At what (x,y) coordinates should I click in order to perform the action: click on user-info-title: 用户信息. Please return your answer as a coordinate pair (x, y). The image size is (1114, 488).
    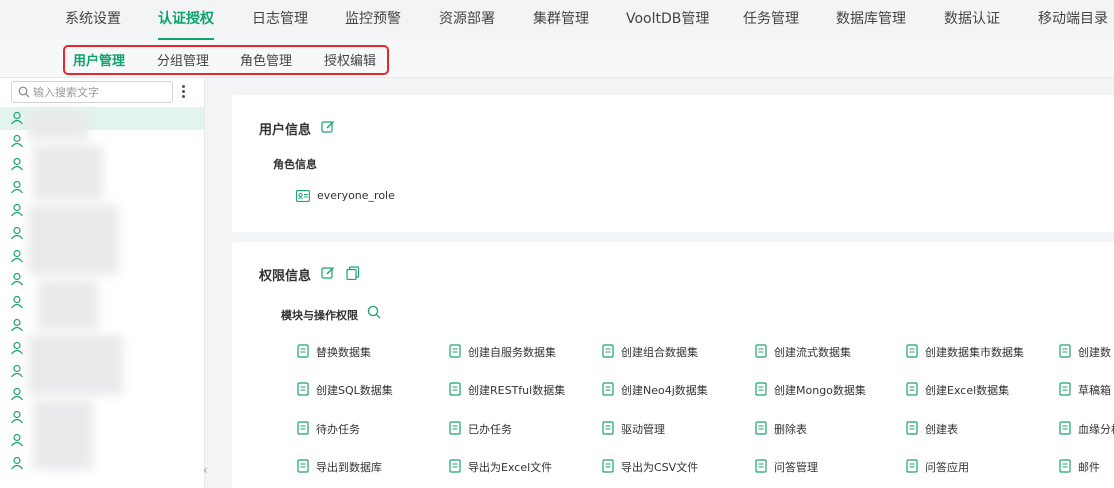
    Looking at the image, I should click on (285, 130).